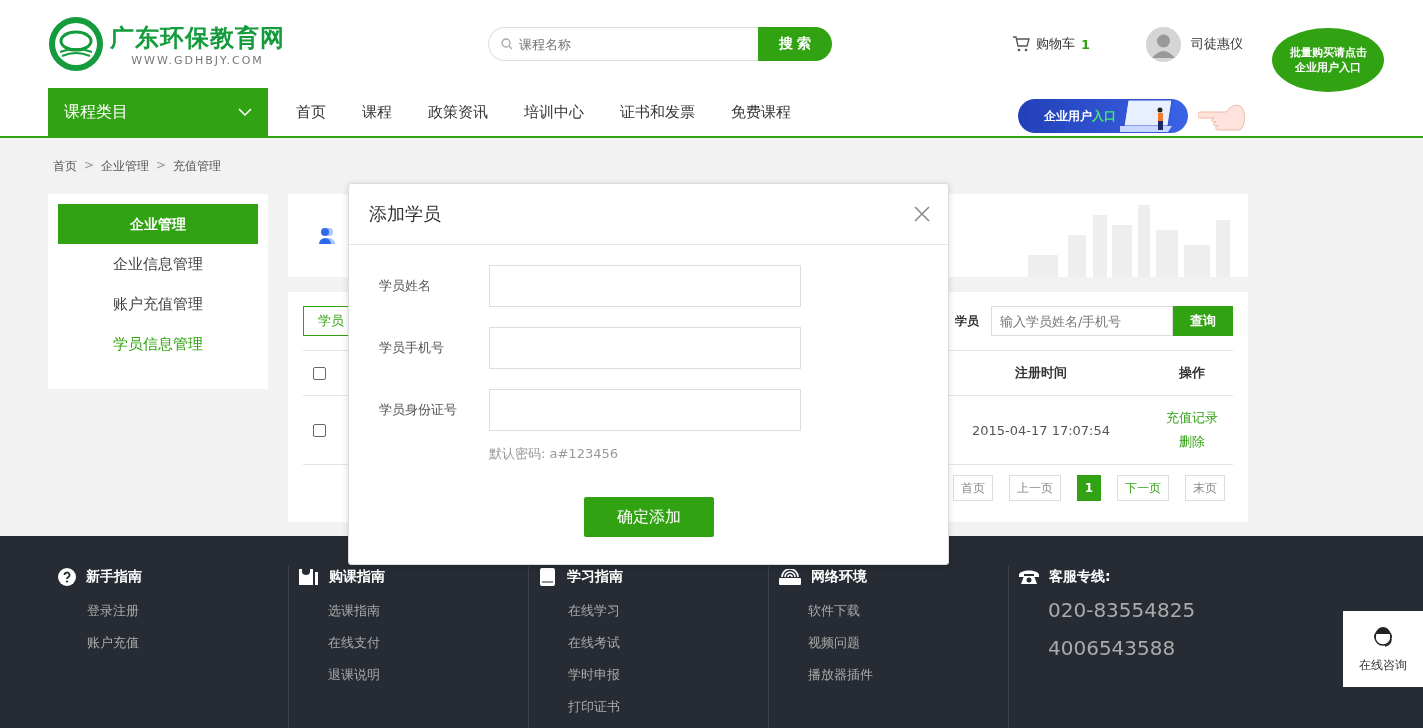  What do you see at coordinates (377, 112) in the screenshot?
I see `nav-link: 课程` at bounding box center [377, 112].